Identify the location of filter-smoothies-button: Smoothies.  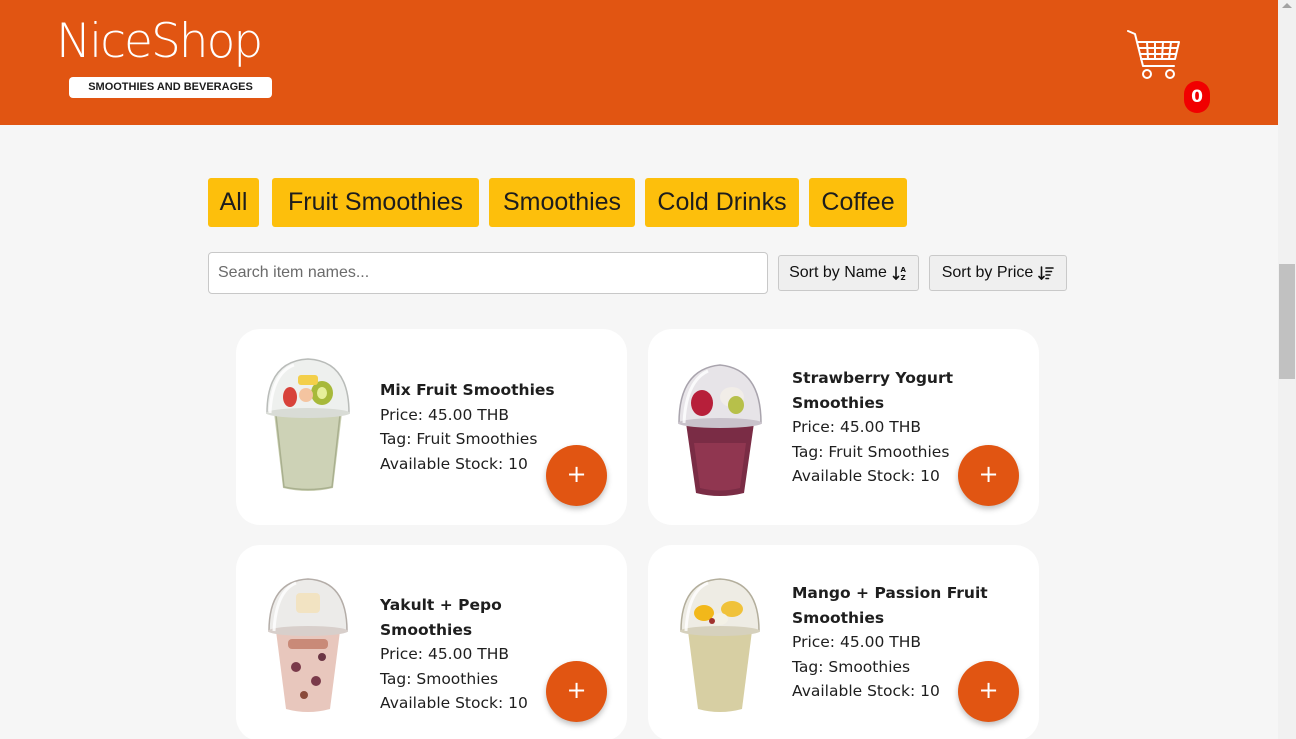
(562, 202).